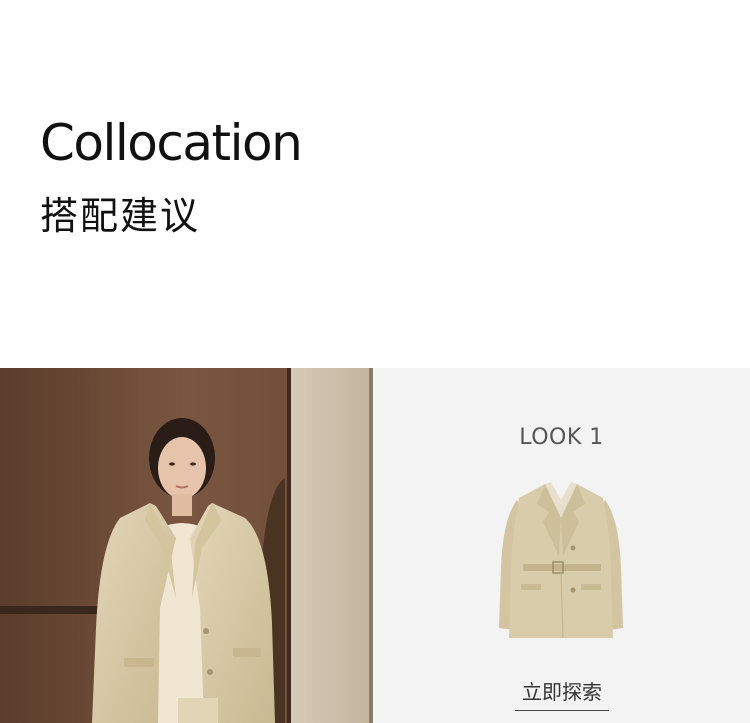  I want to click on blazer-product-image, so click(561, 562).